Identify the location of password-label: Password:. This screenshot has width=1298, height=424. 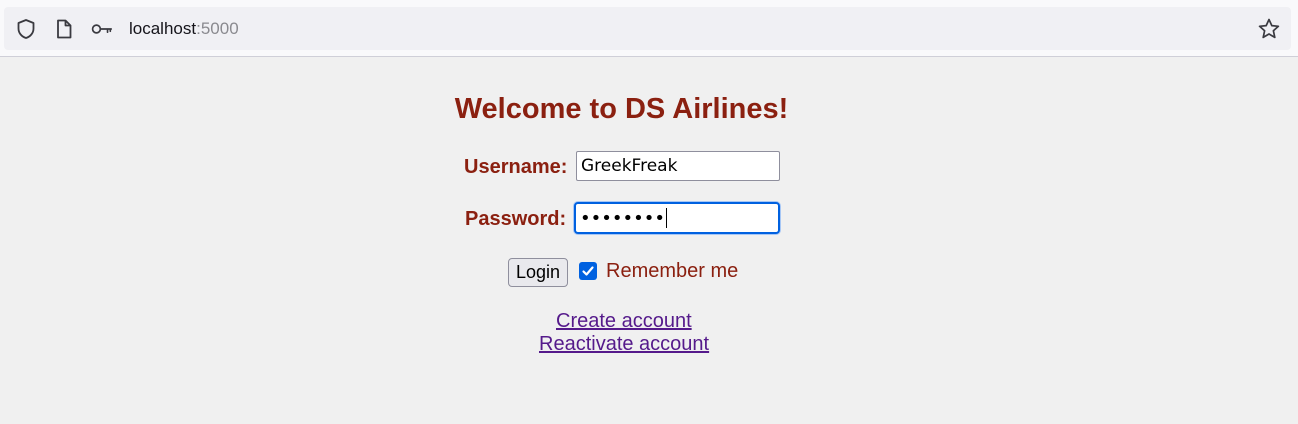
(516, 219).